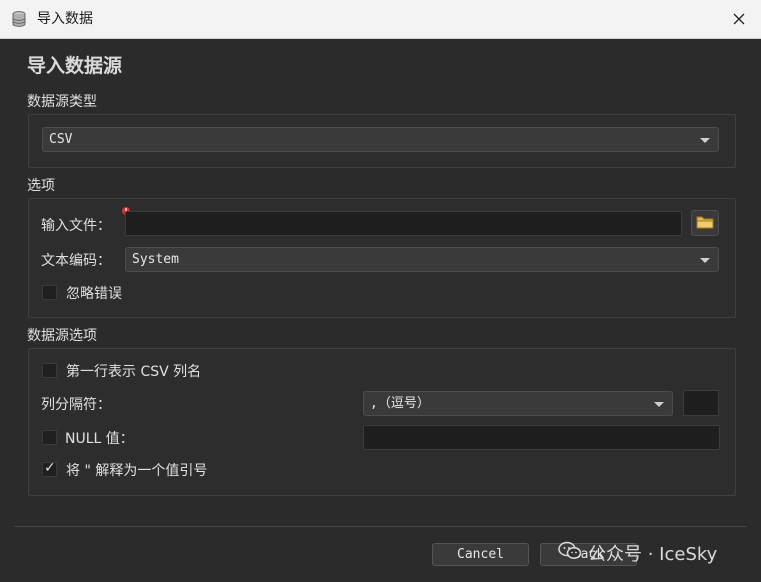 The width and height of the screenshot is (761, 582). I want to click on encoding-select: System, so click(422, 259).